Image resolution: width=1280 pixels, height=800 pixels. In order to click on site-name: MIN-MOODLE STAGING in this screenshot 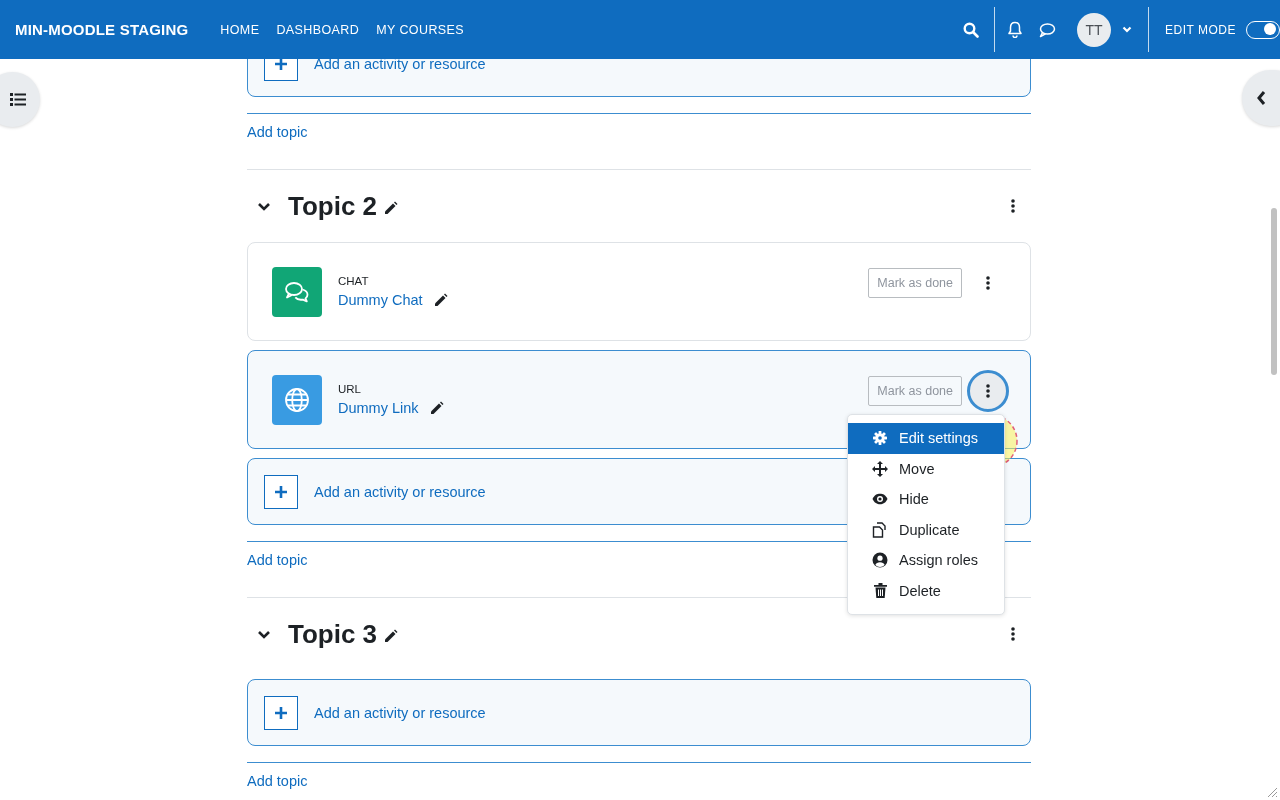, I will do `click(102, 29)`.